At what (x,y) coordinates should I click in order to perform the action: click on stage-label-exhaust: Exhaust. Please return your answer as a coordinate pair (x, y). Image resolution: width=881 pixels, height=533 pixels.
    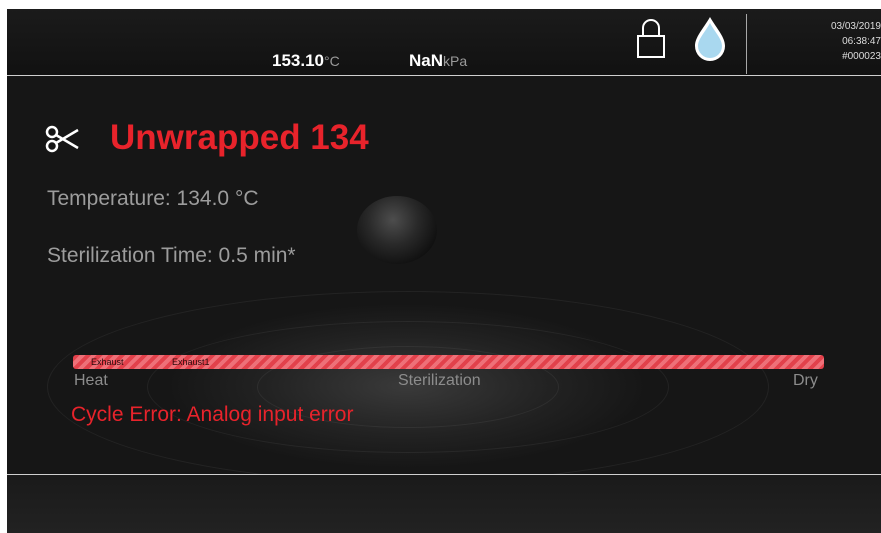
    Looking at the image, I should click on (107, 362).